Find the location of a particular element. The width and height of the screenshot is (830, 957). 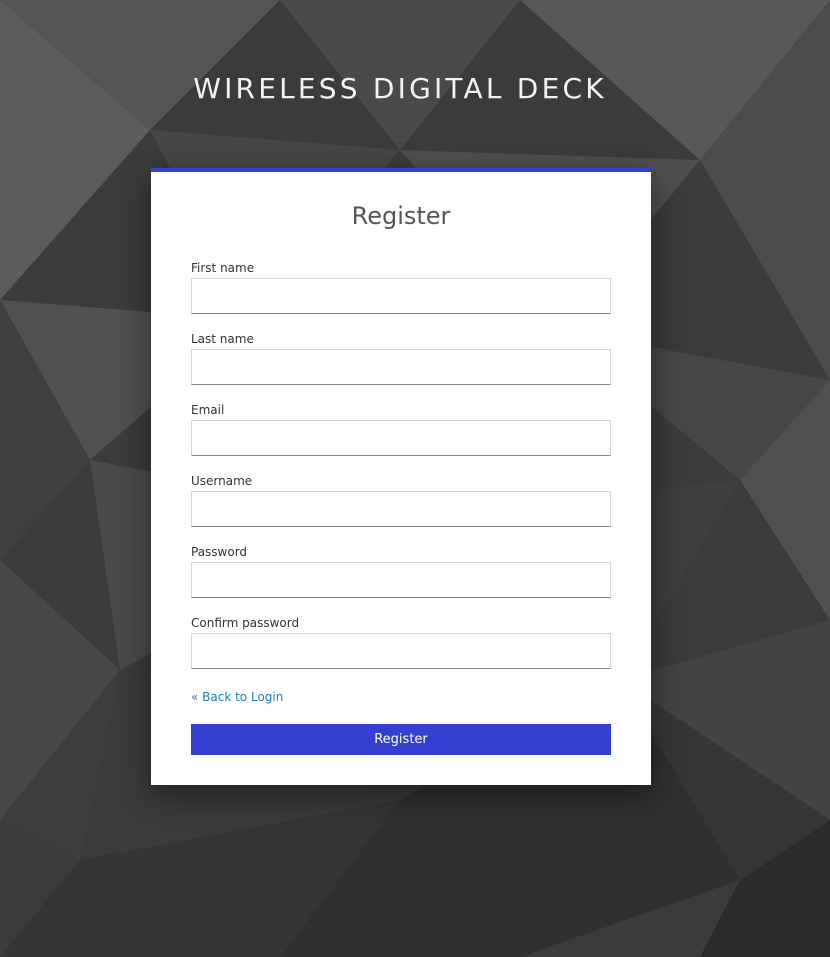

confirm-password-label: Confirm password is located at coordinates (245, 623).